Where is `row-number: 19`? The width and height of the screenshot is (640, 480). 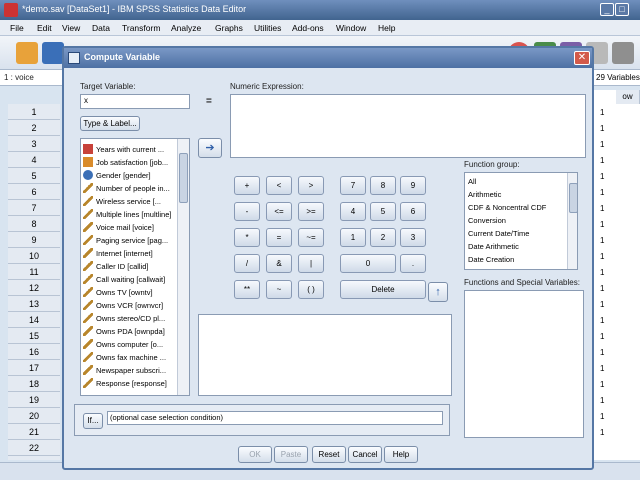
row-number: 19 is located at coordinates (34, 400).